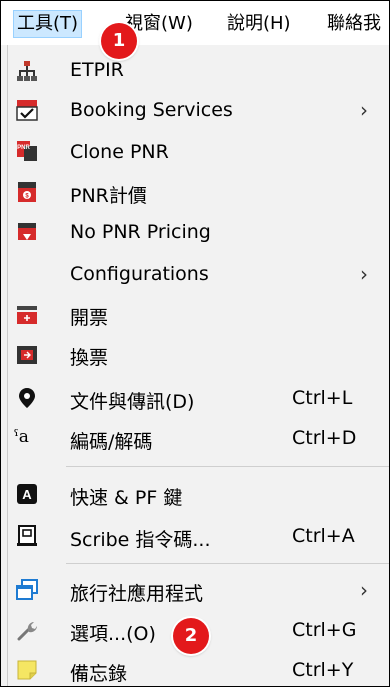 The width and height of the screenshot is (390, 687). Describe the element at coordinates (198, 193) in the screenshot. I see `menu-item-pnr-pricing: $ PNR計價` at that location.